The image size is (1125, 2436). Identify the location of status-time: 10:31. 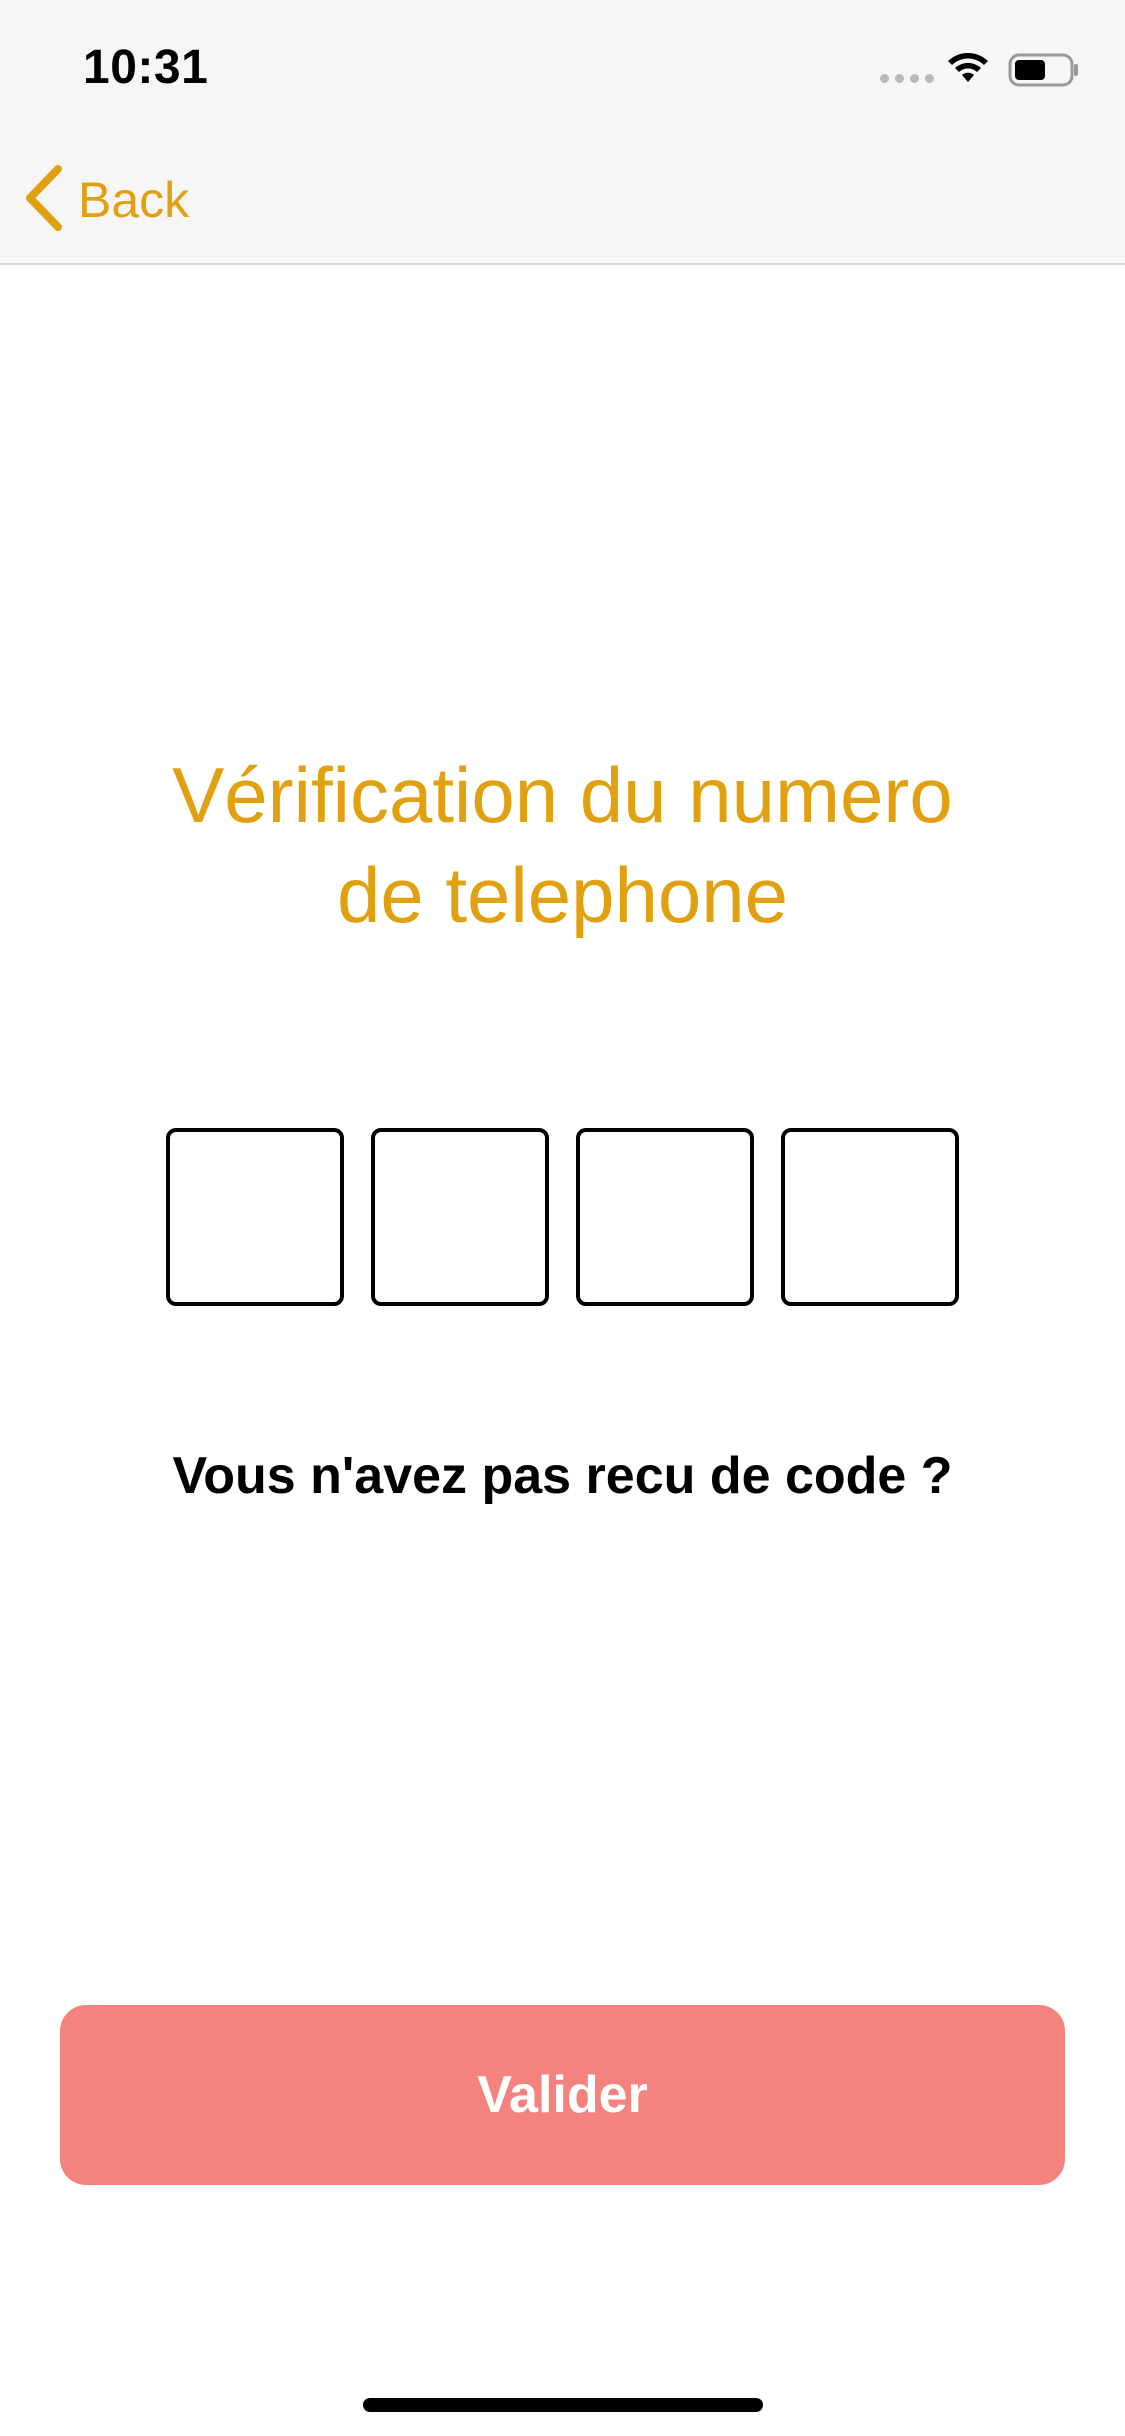
(146, 67).